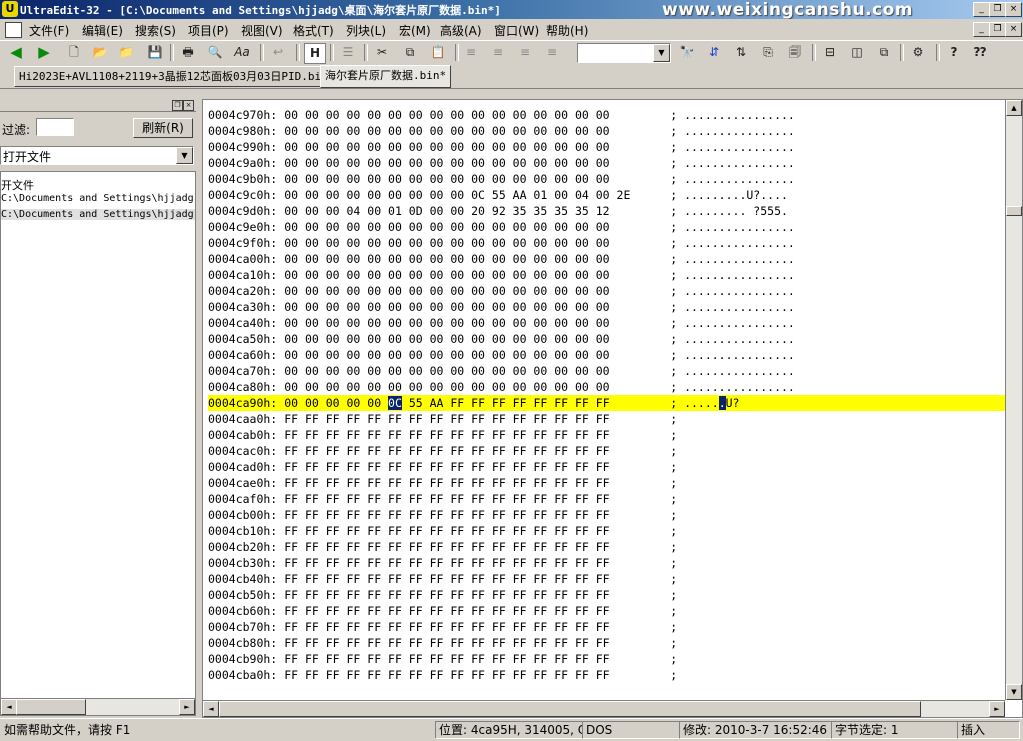 Image resolution: width=1023 pixels, height=741 pixels. I want to click on menu-advanced: 高级(A), so click(461, 30).